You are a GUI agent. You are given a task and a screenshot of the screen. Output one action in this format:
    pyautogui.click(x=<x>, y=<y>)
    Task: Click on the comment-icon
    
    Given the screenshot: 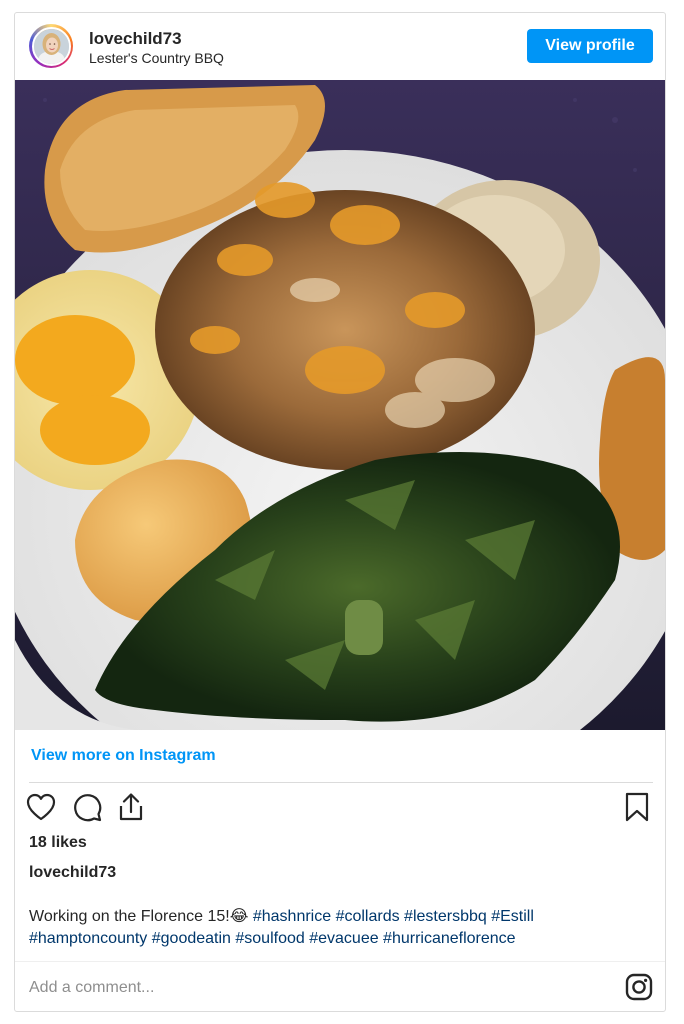 What is the action you would take?
    pyautogui.click(x=88, y=808)
    